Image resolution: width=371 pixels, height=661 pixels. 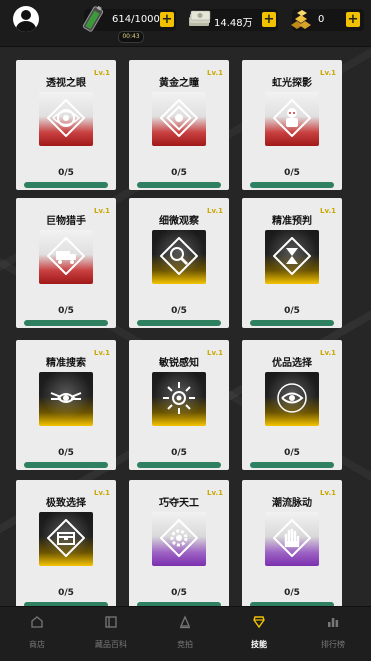 What do you see at coordinates (321, 19) in the screenshot?
I see `gold-value: 0` at bounding box center [321, 19].